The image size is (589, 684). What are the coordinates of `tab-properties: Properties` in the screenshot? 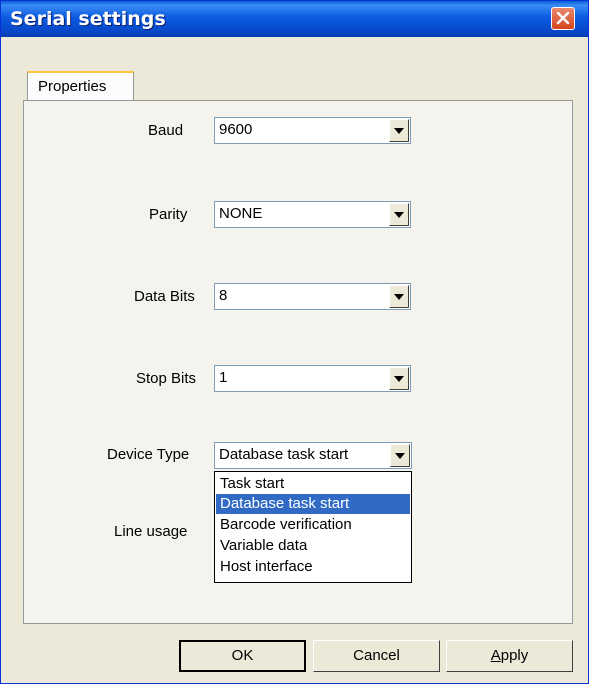 It's located at (80, 86).